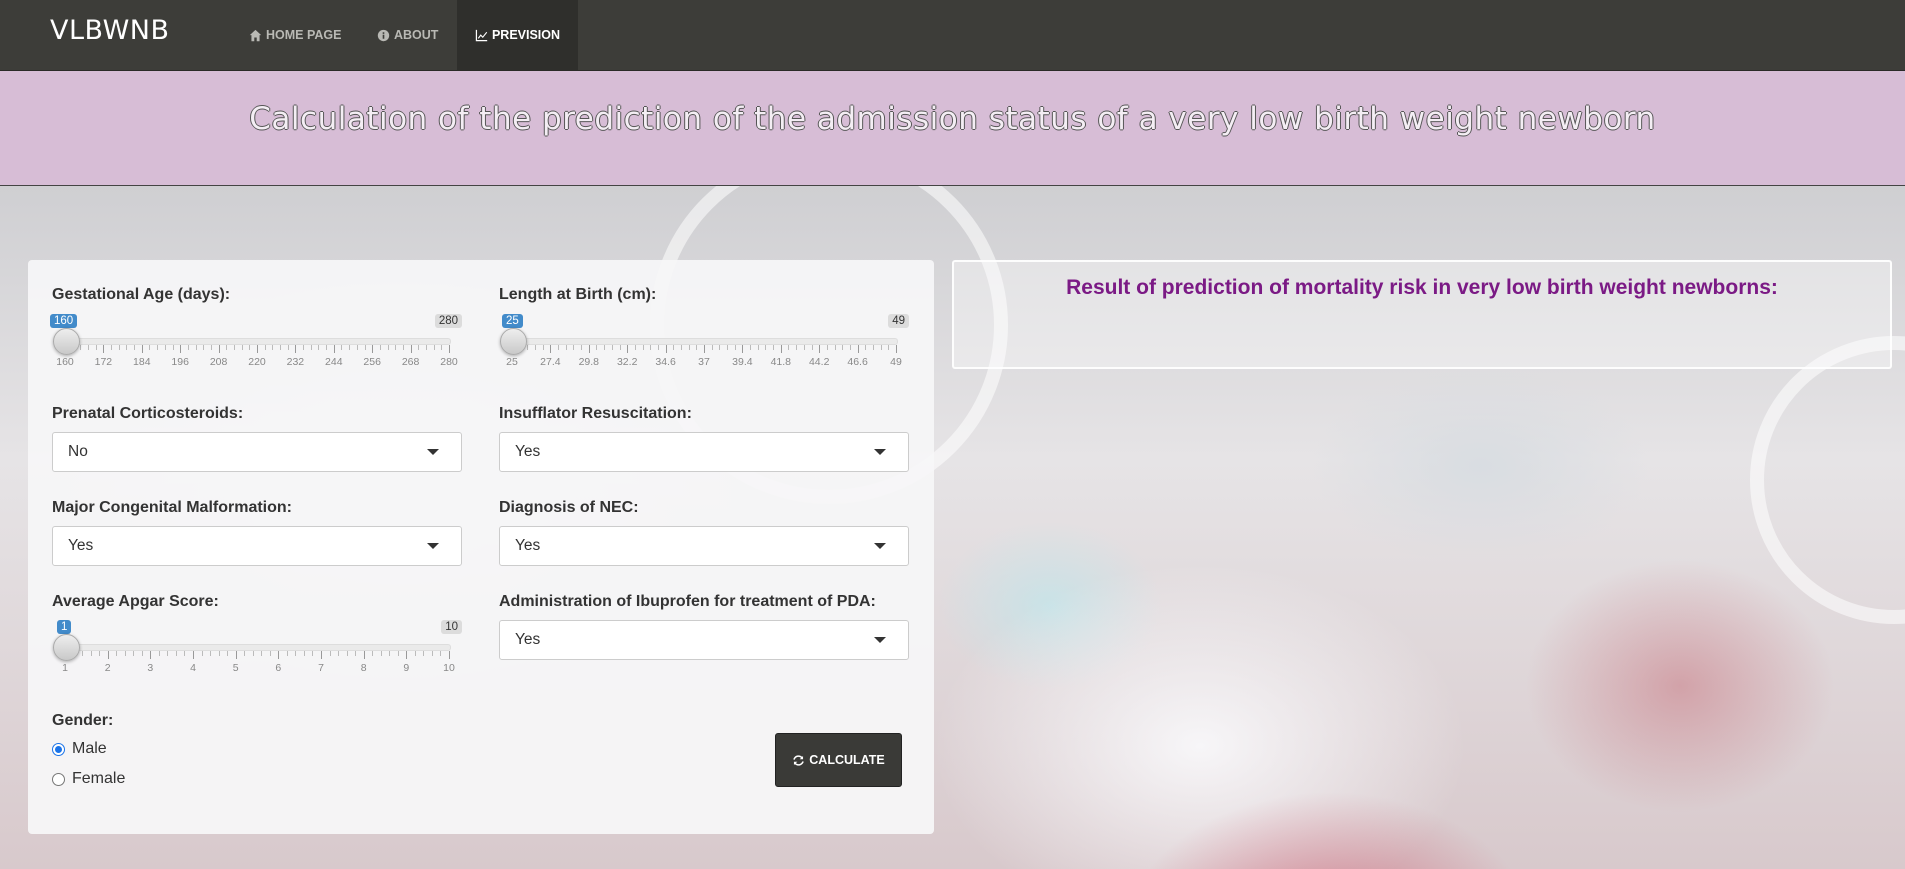 This screenshot has width=1905, height=869. Describe the element at coordinates (278, 668) in the screenshot. I see `slider-tick-label: 6` at that location.